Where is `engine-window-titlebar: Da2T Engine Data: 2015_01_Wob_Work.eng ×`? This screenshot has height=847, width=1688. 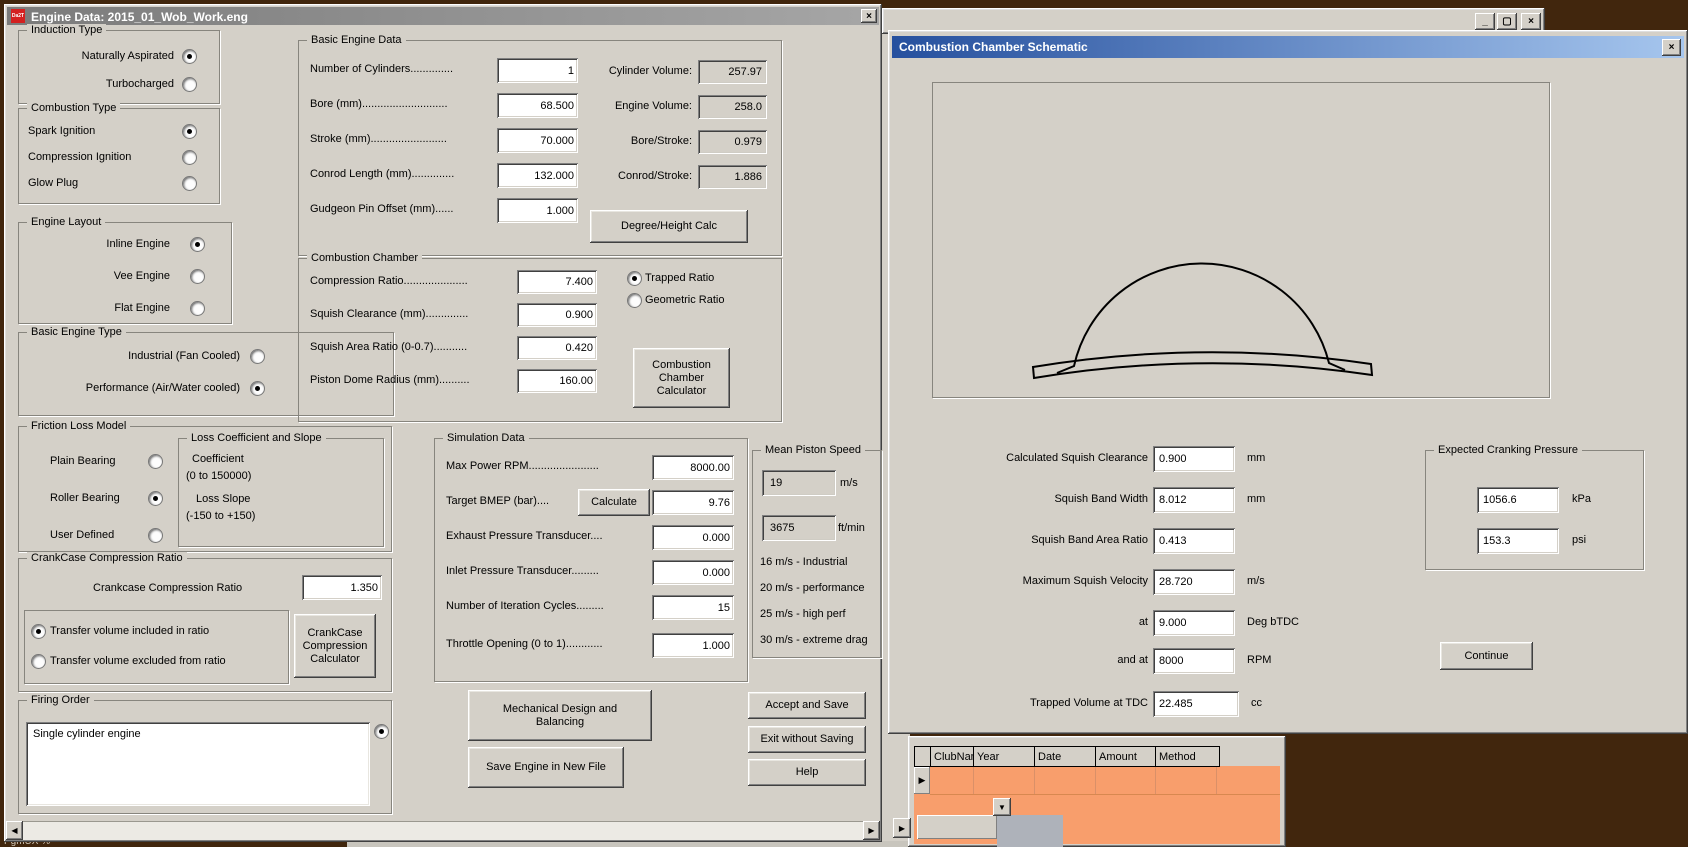
engine-window-titlebar: Da2T Engine Data: 2015_01_Wob_Work.eng × is located at coordinates (443, 16).